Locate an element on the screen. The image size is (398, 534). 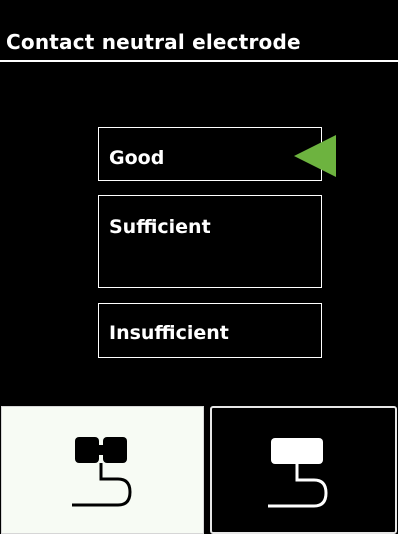
single-electrode-icon is located at coordinates (298, 473).